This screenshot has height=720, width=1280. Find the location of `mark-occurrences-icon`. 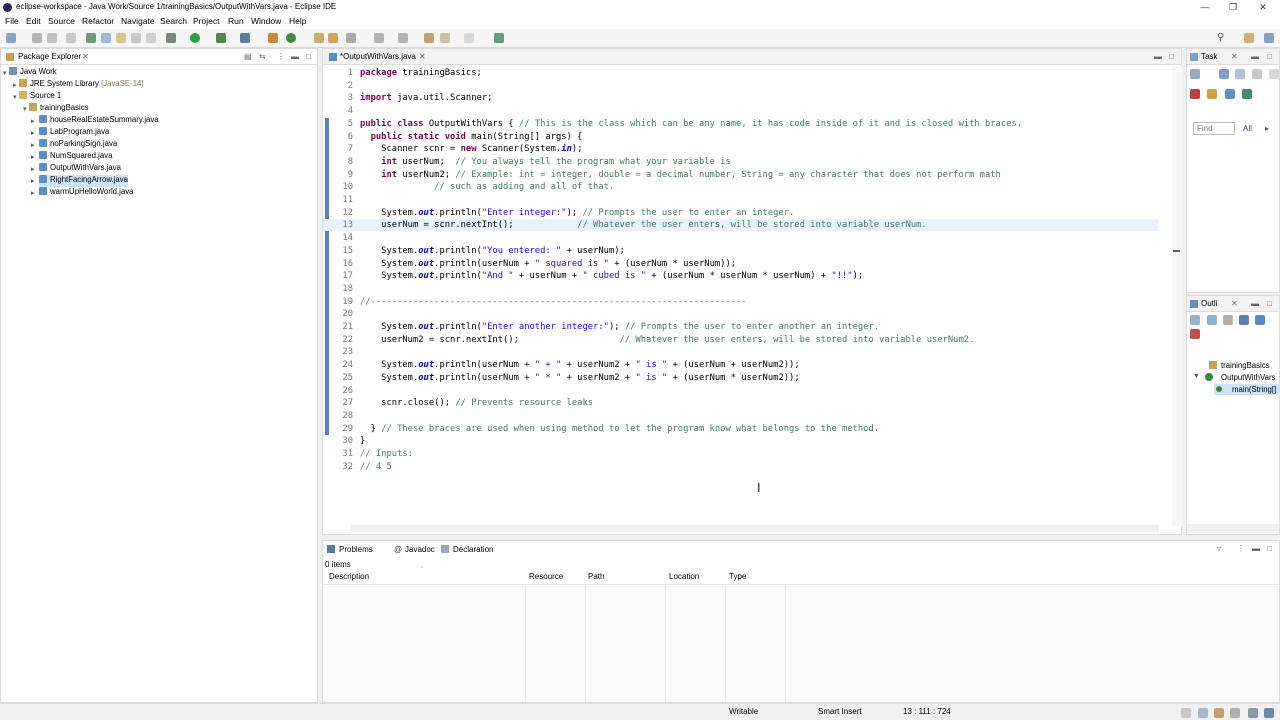

mark-occurrences-icon is located at coordinates (106, 38).